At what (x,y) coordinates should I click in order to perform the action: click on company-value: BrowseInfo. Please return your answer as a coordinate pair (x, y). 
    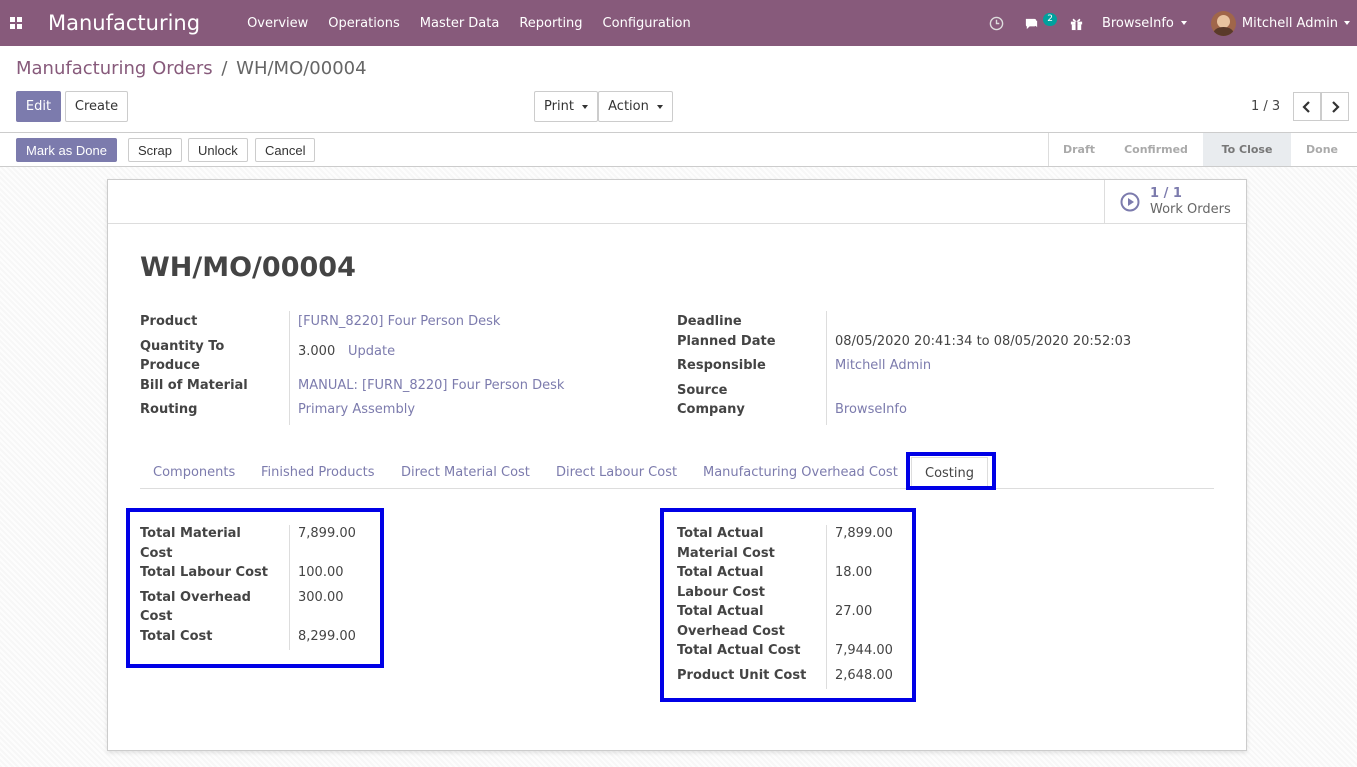
    Looking at the image, I should click on (871, 409).